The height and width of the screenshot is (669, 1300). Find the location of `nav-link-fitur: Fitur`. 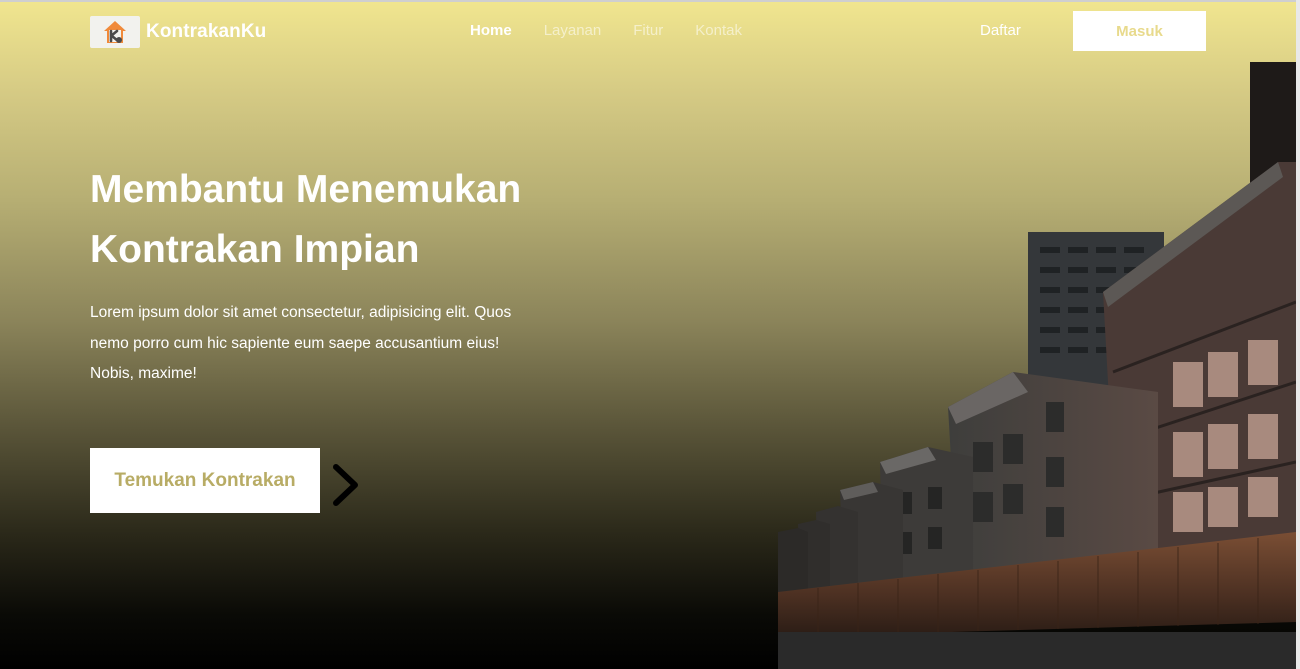

nav-link-fitur: Fitur is located at coordinates (648, 30).